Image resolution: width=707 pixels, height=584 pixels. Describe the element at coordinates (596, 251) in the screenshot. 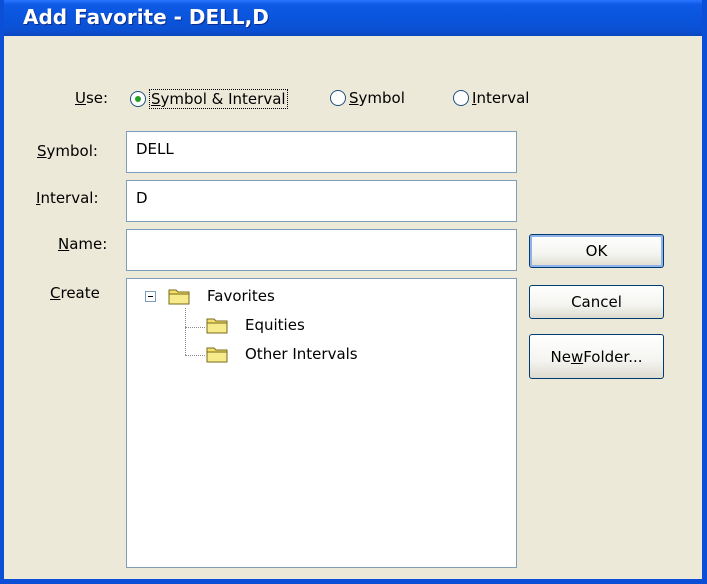

I see `ok-button: OK` at that location.